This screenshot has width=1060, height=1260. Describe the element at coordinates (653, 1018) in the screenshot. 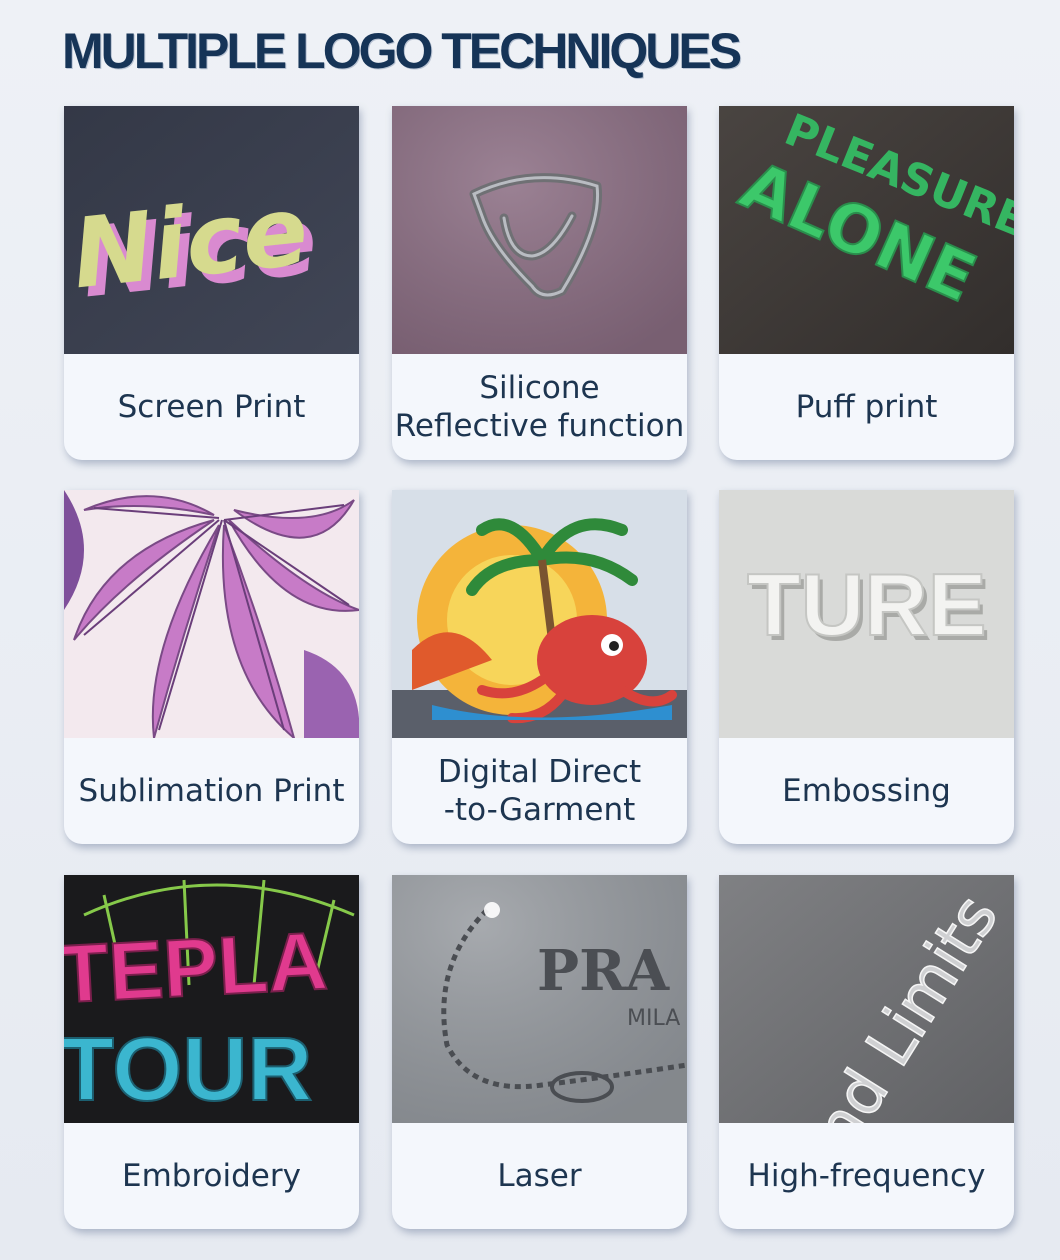

I see `laser-text-line2: MILA` at that location.